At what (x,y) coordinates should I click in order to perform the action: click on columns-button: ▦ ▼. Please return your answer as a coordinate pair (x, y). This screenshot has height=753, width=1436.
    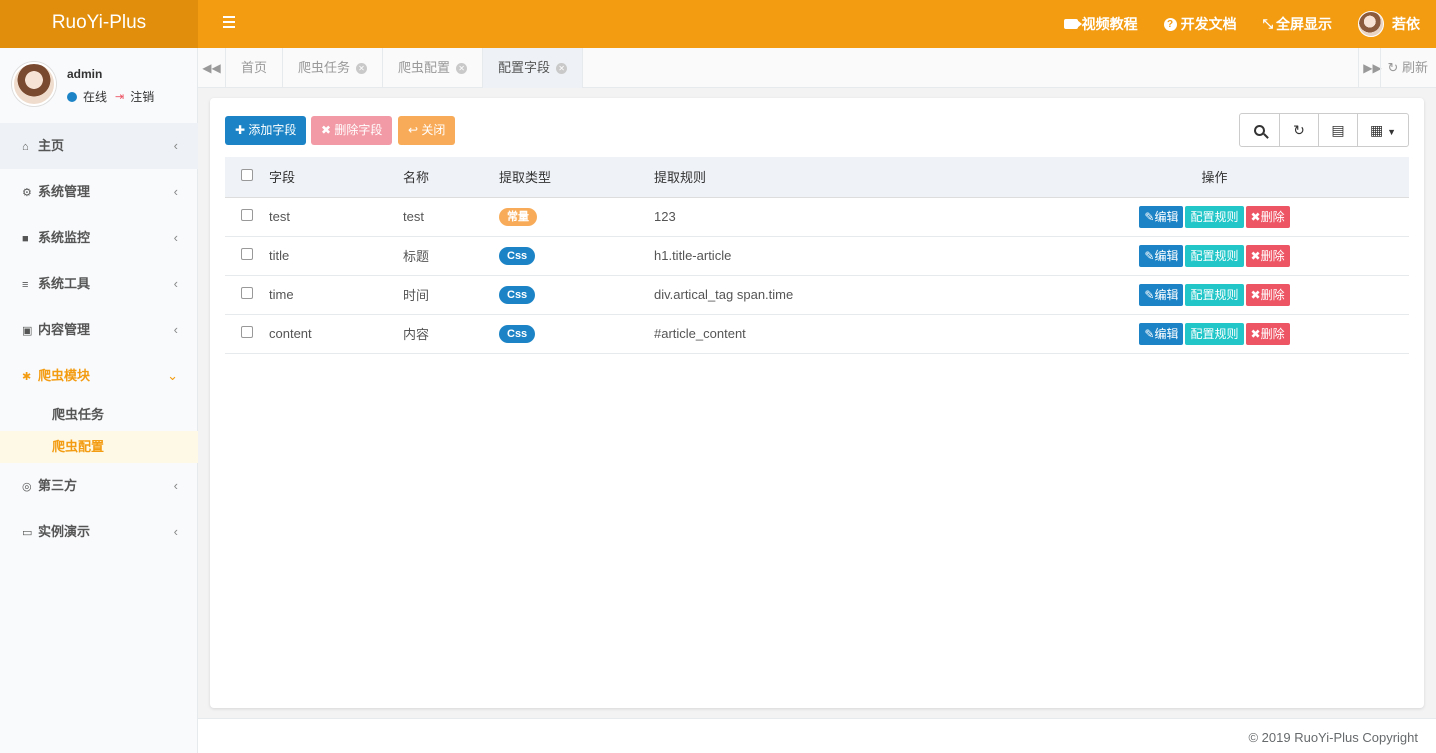
    Looking at the image, I should click on (1382, 130).